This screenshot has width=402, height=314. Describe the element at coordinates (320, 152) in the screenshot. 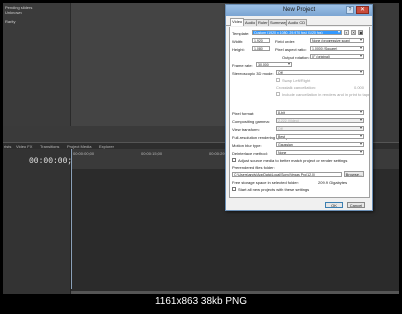

I see `deinterlace-select: None` at that location.